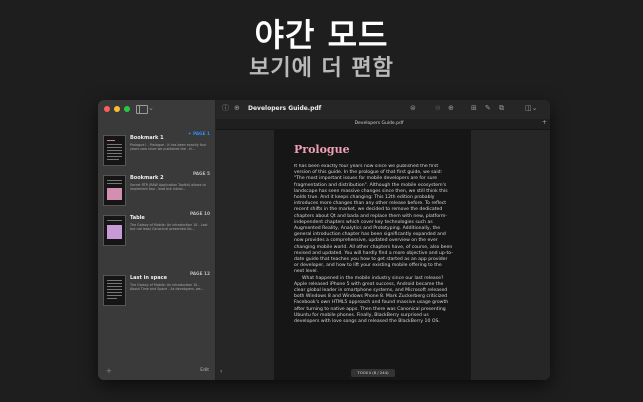 The height and width of the screenshot is (402, 643). Describe the element at coordinates (107, 109) in the screenshot. I see `close-window-button` at that location.